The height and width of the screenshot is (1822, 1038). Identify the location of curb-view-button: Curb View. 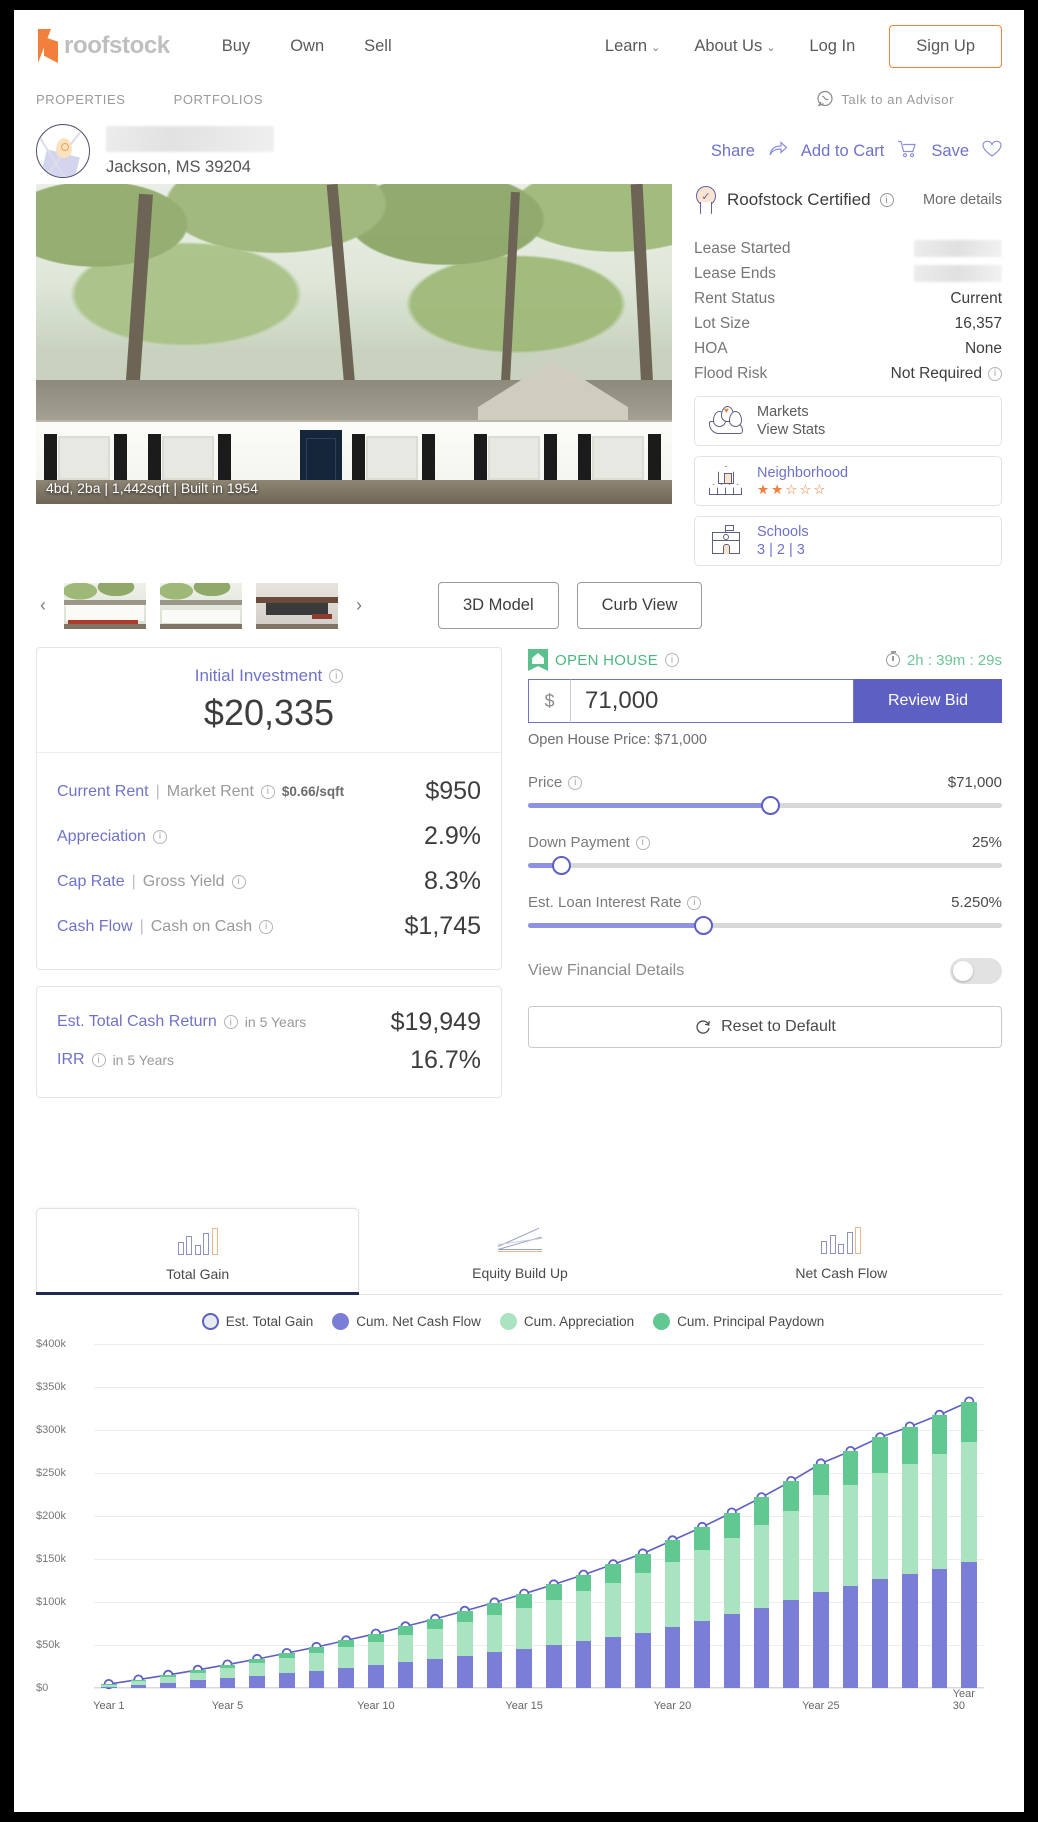
(639, 605).